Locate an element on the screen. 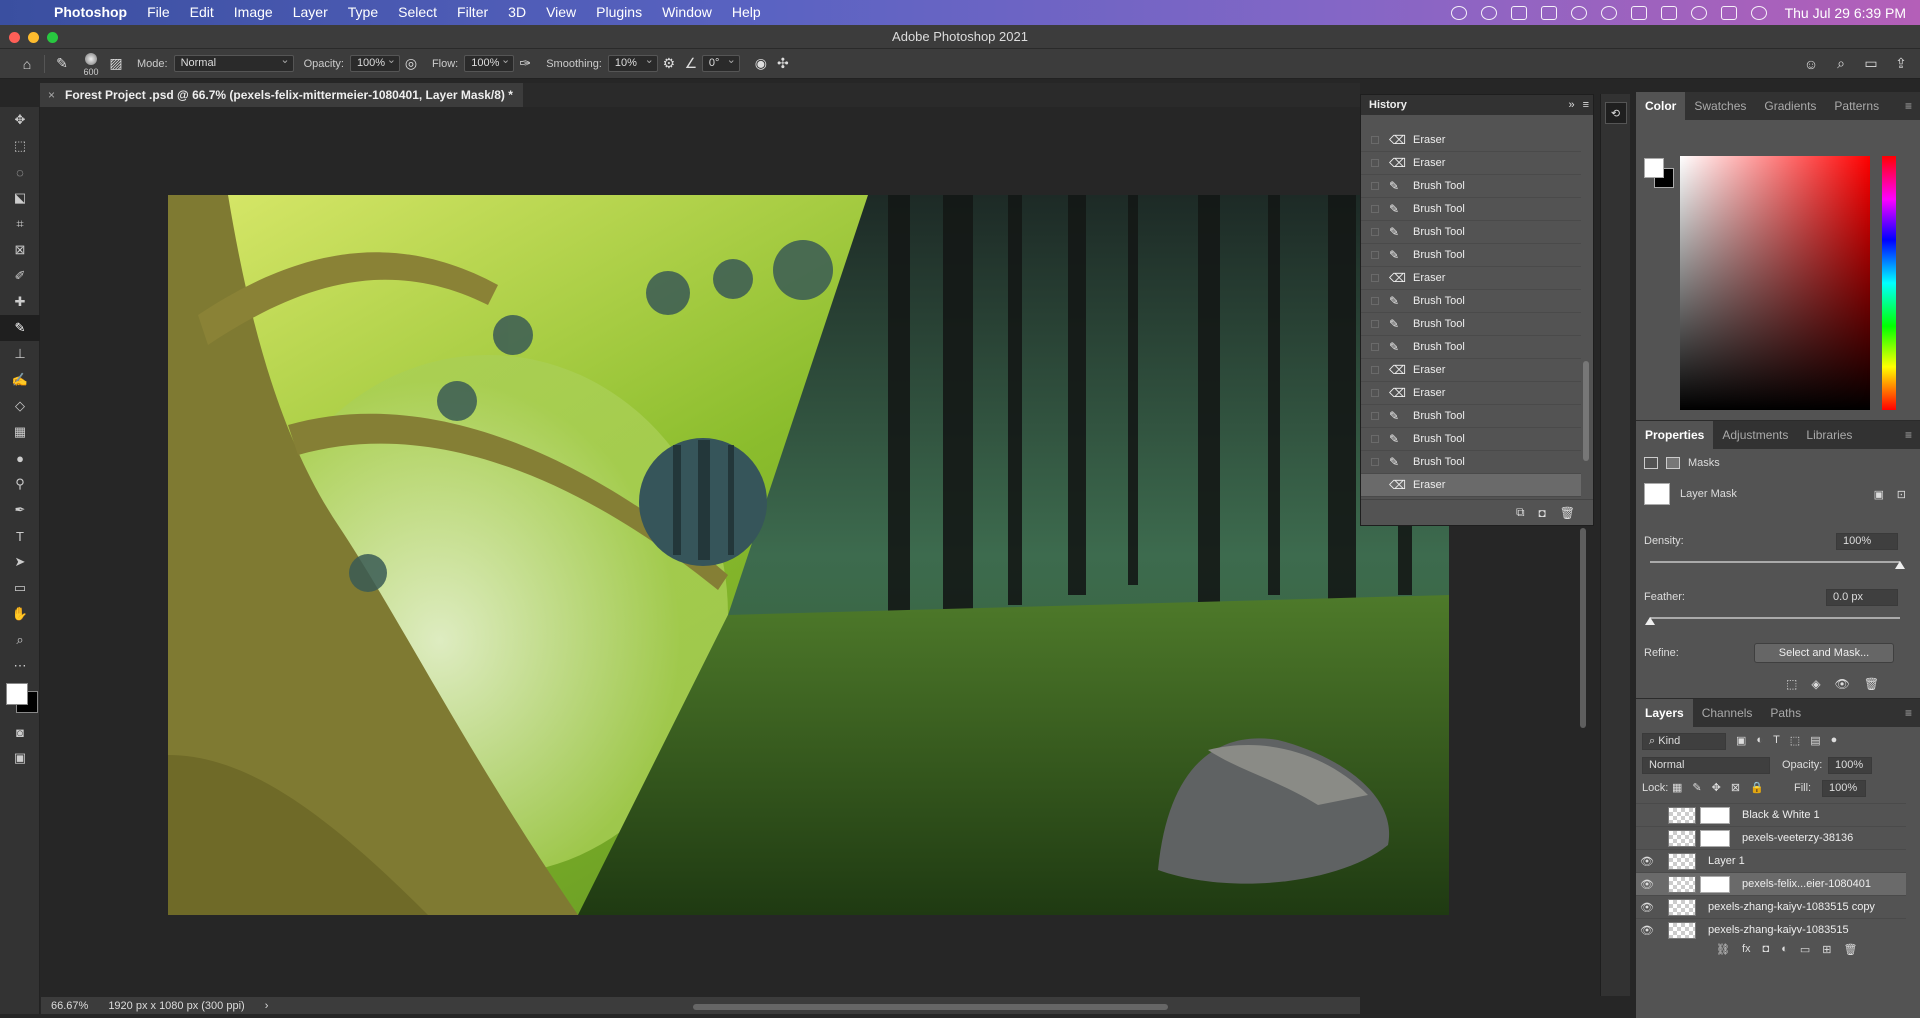 This screenshot has height=1018, width=1920. smoothing-field: 10% is located at coordinates (632, 62).